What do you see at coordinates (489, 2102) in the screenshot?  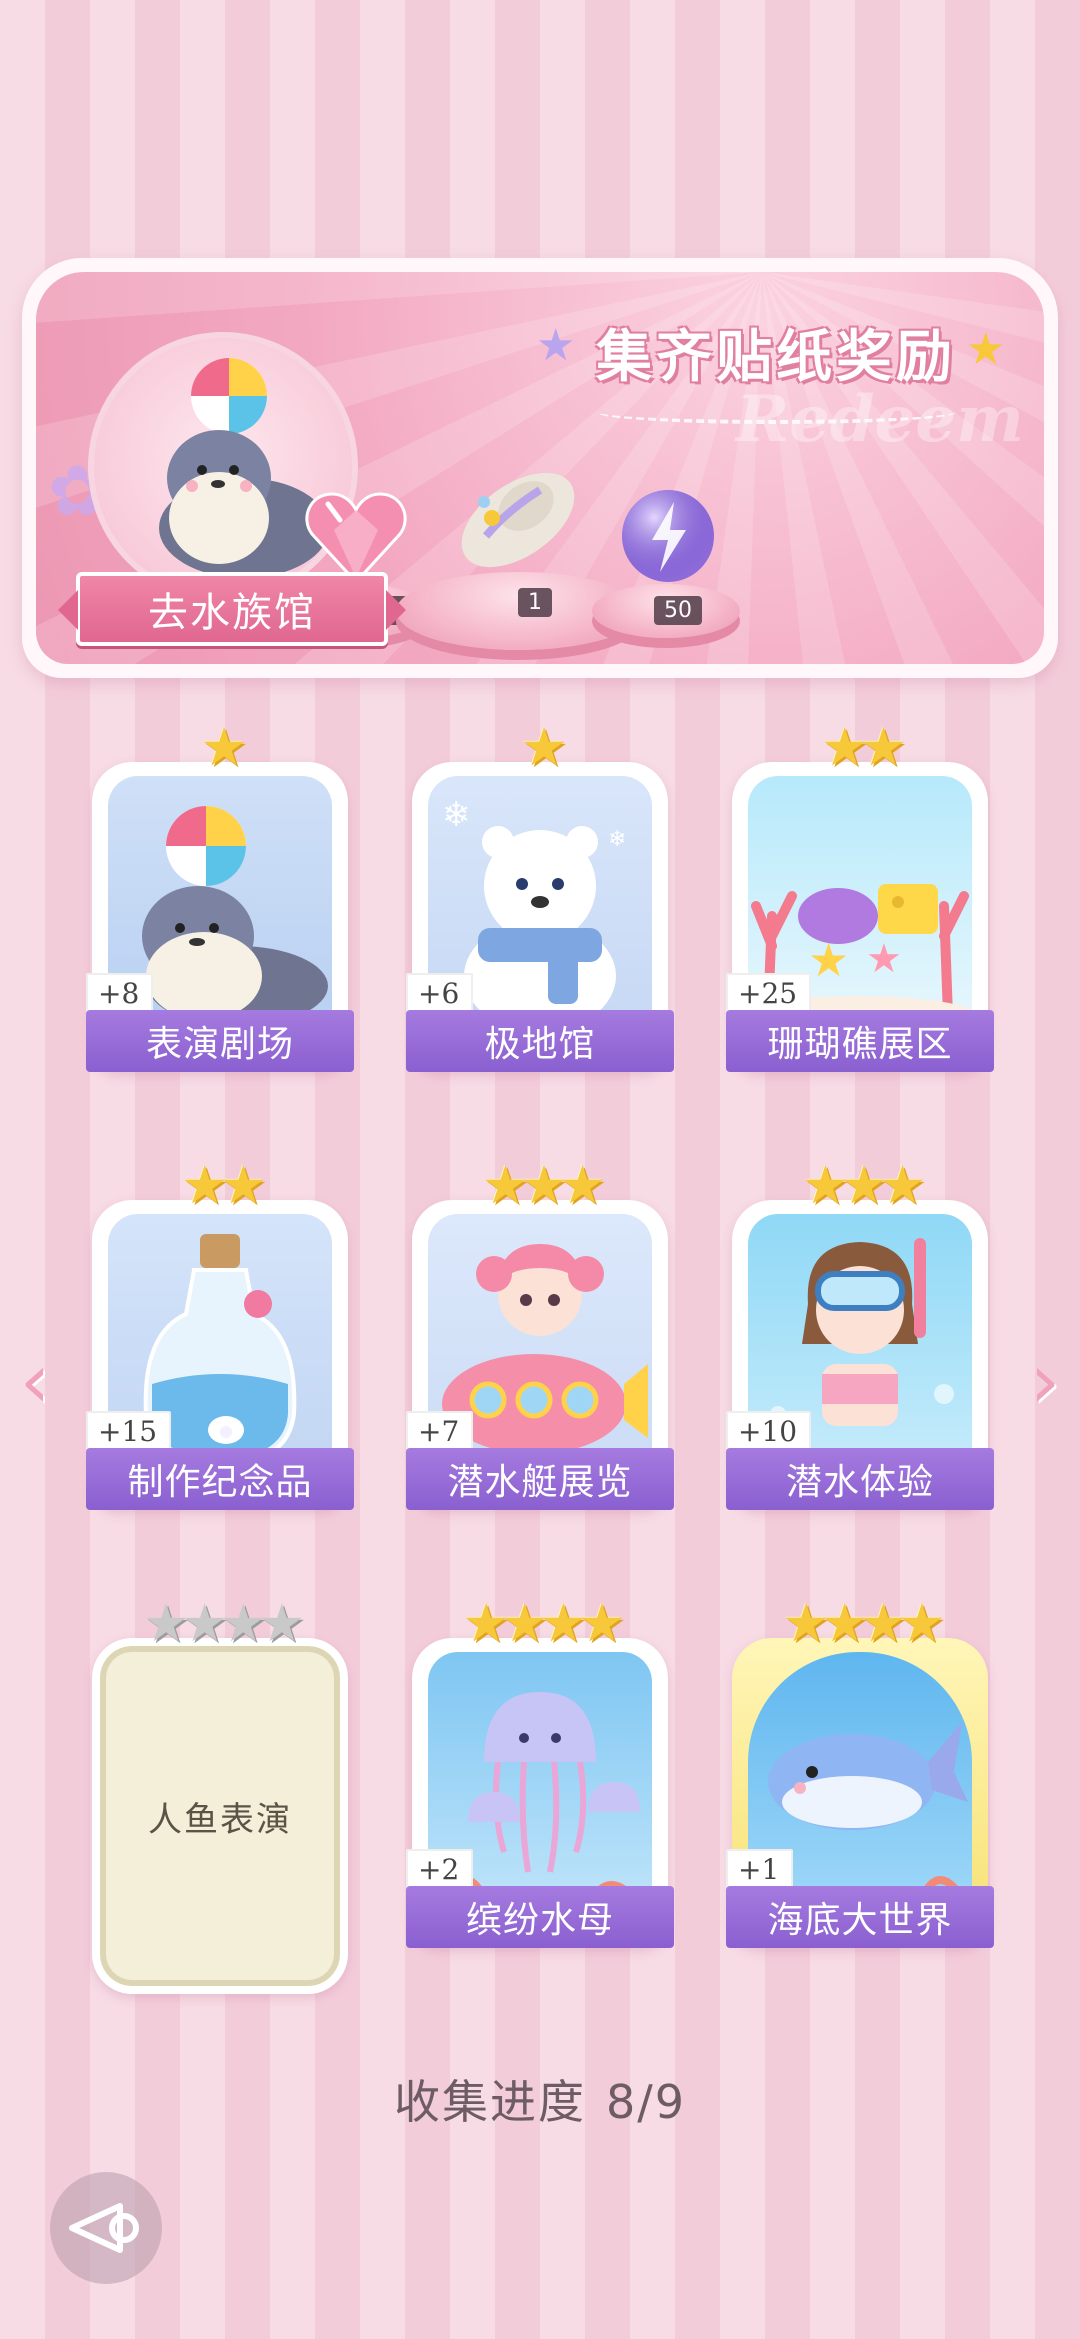 I see `progress-label: 收集进度` at bounding box center [489, 2102].